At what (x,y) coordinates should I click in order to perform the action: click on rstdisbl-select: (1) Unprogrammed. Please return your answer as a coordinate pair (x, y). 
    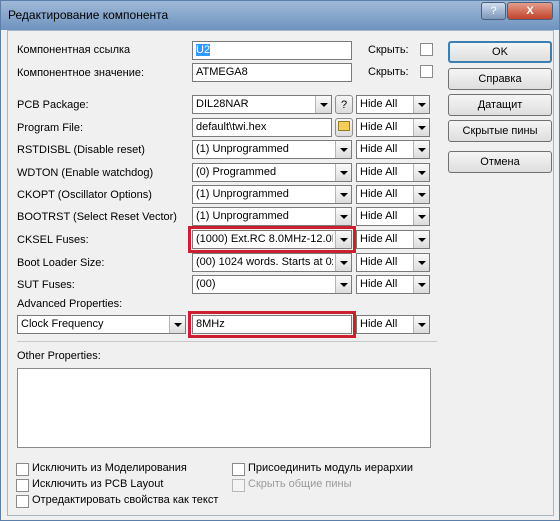
    Looking at the image, I should click on (272, 149).